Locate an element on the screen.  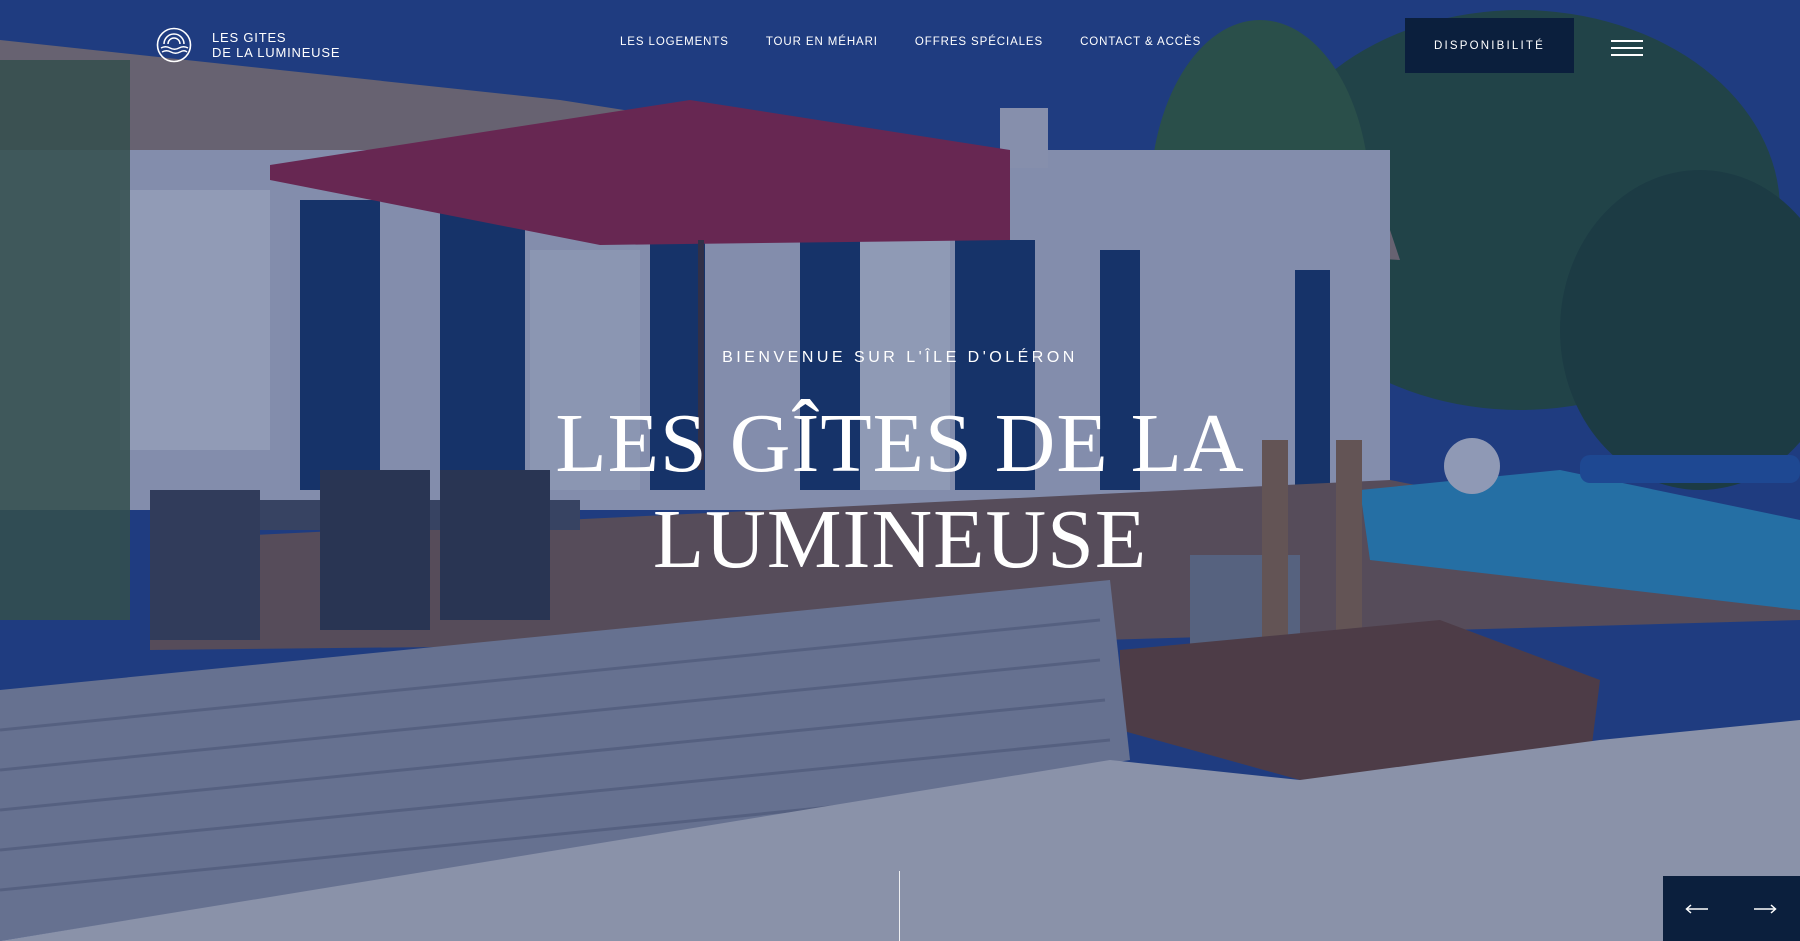
logo-line-2: DE LA LUMINEUSE is located at coordinates (276, 52).